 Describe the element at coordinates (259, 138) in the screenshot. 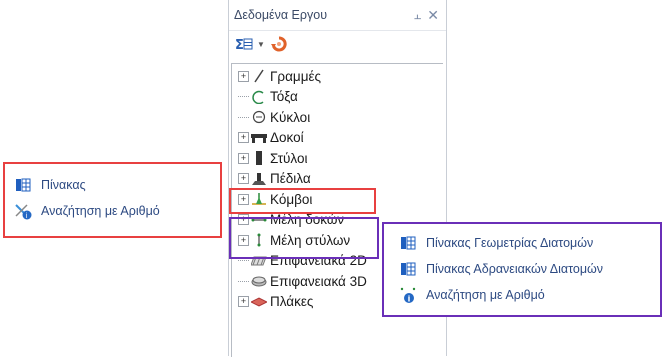

I see `beam-icon` at that location.